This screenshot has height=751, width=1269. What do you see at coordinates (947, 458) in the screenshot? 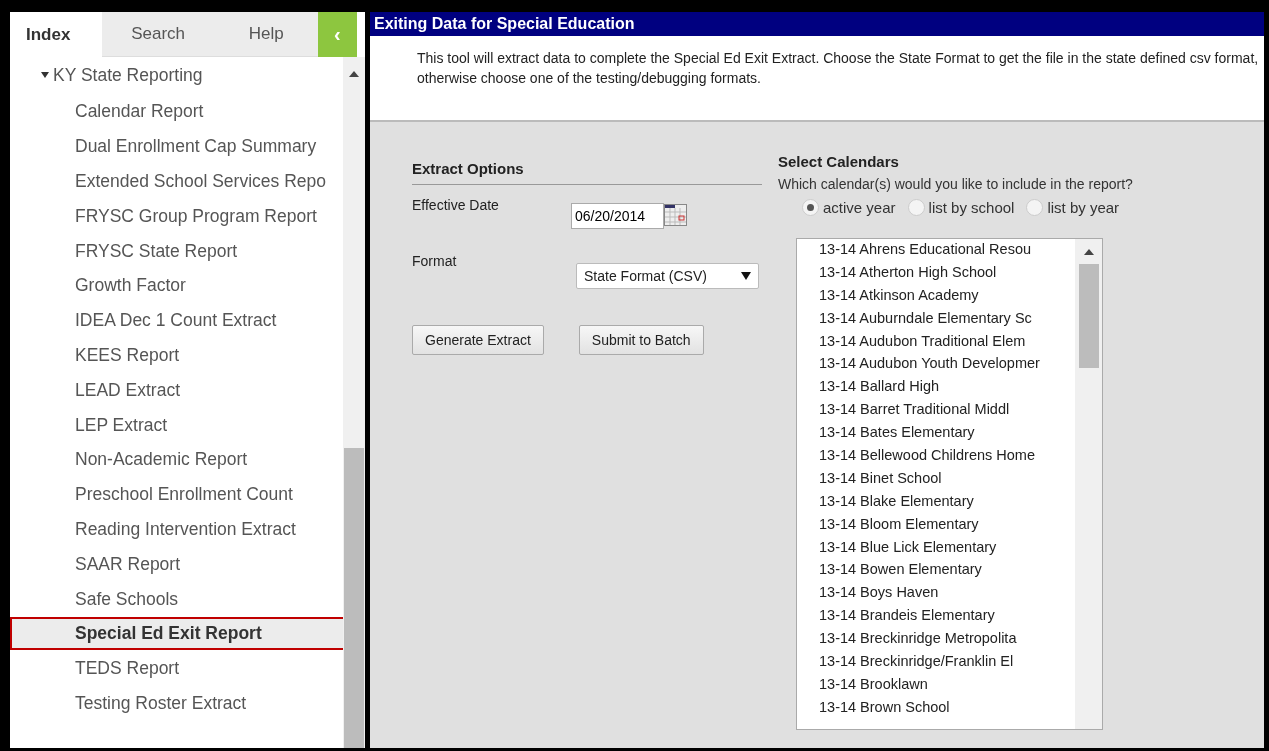
I see `calendar-option: 13-14 Bellewood Childrens Home` at bounding box center [947, 458].